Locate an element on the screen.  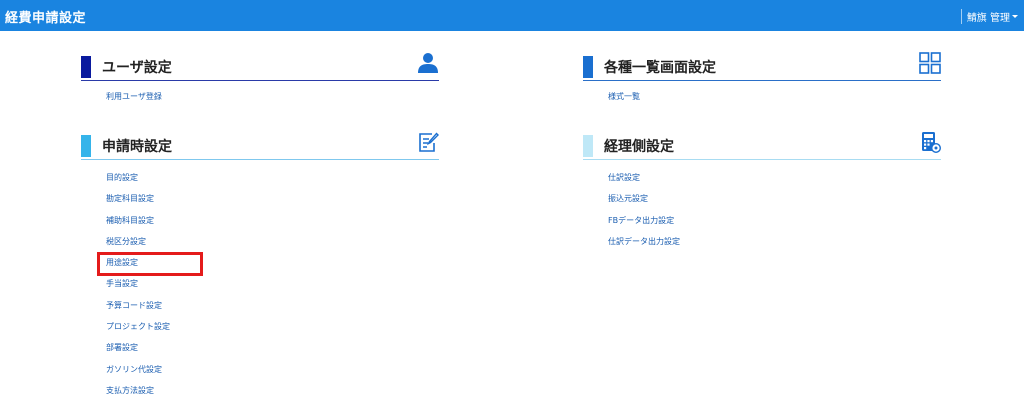
list-item: ガソリン代設定 is located at coordinates (138, 375).